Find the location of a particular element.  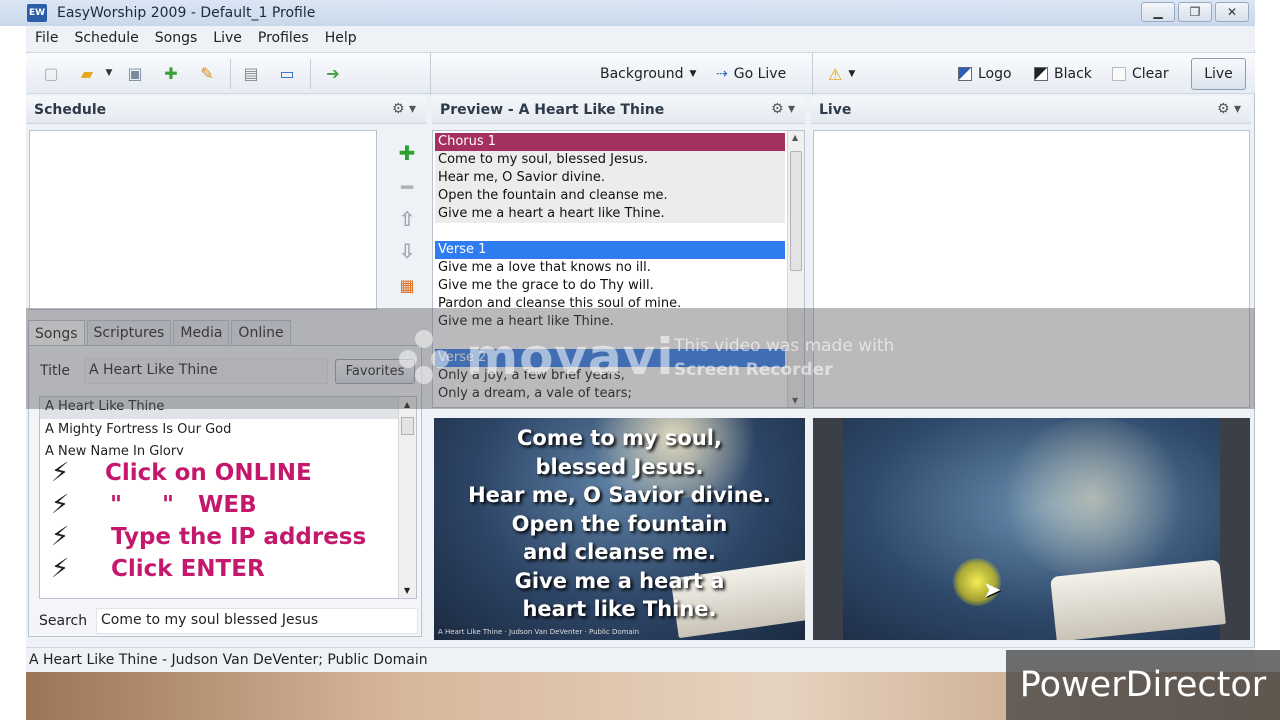

annotation-row: ⚡ Type the IP address is located at coordinates (203, 537).